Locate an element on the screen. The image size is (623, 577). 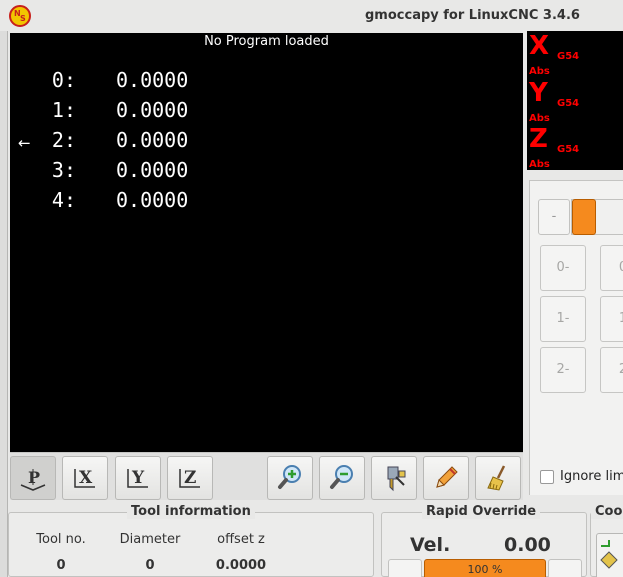
coolant-button is located at coordinates (609, 555).